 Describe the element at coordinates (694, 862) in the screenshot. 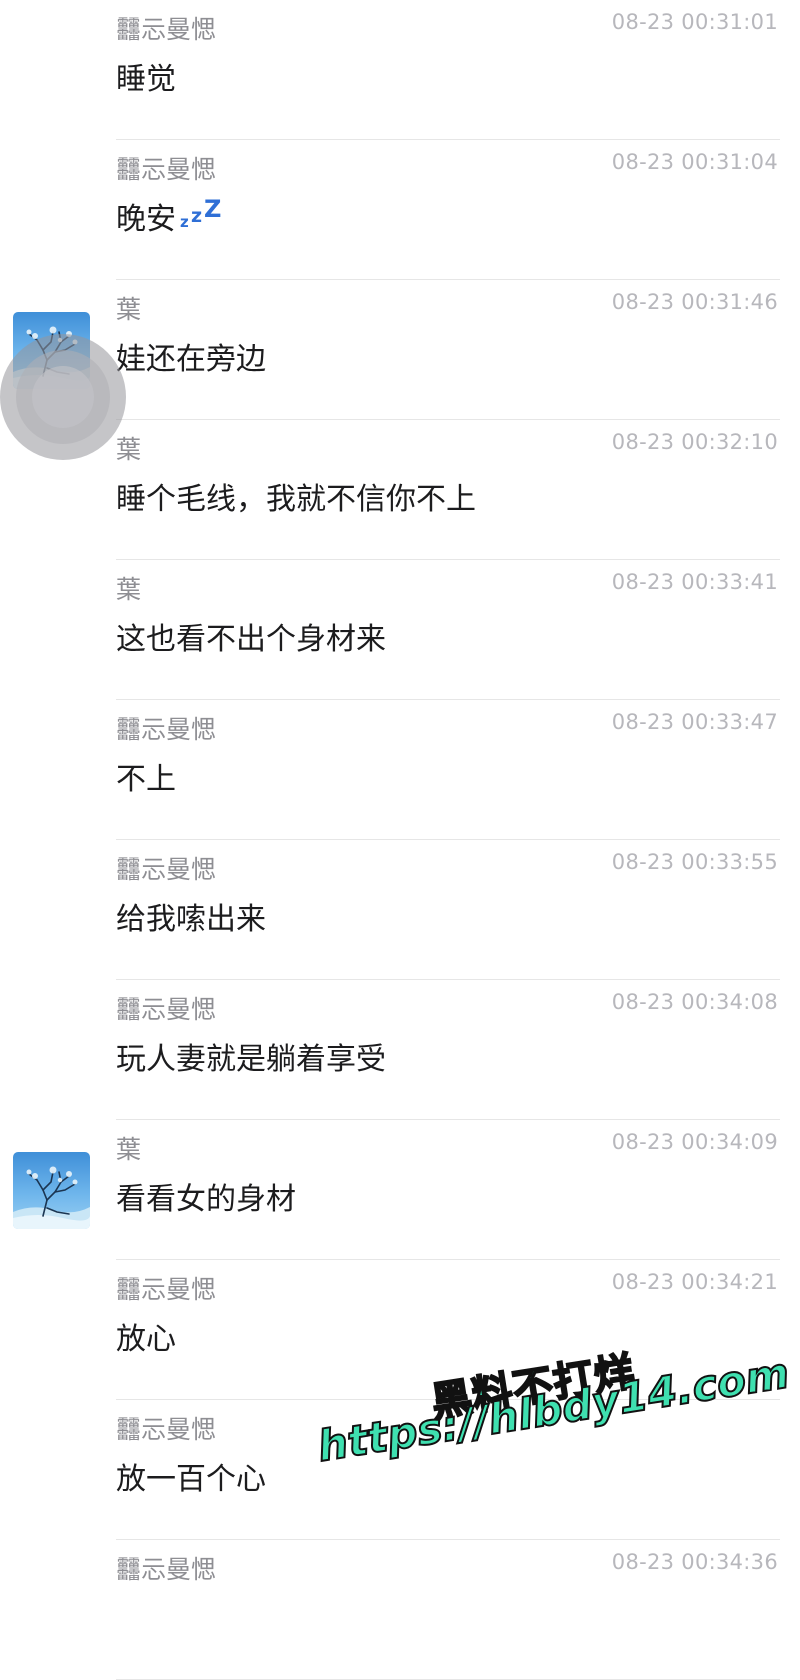

I see `message-timestamp: 08-23 00:33:55` at that location.